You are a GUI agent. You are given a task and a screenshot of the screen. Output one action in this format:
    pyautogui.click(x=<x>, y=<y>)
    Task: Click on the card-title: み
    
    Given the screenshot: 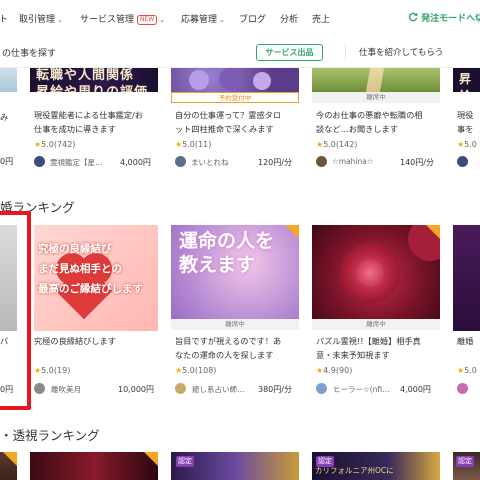 What is the action you would take?
    pyautogui.click(x=4, y=117)
    